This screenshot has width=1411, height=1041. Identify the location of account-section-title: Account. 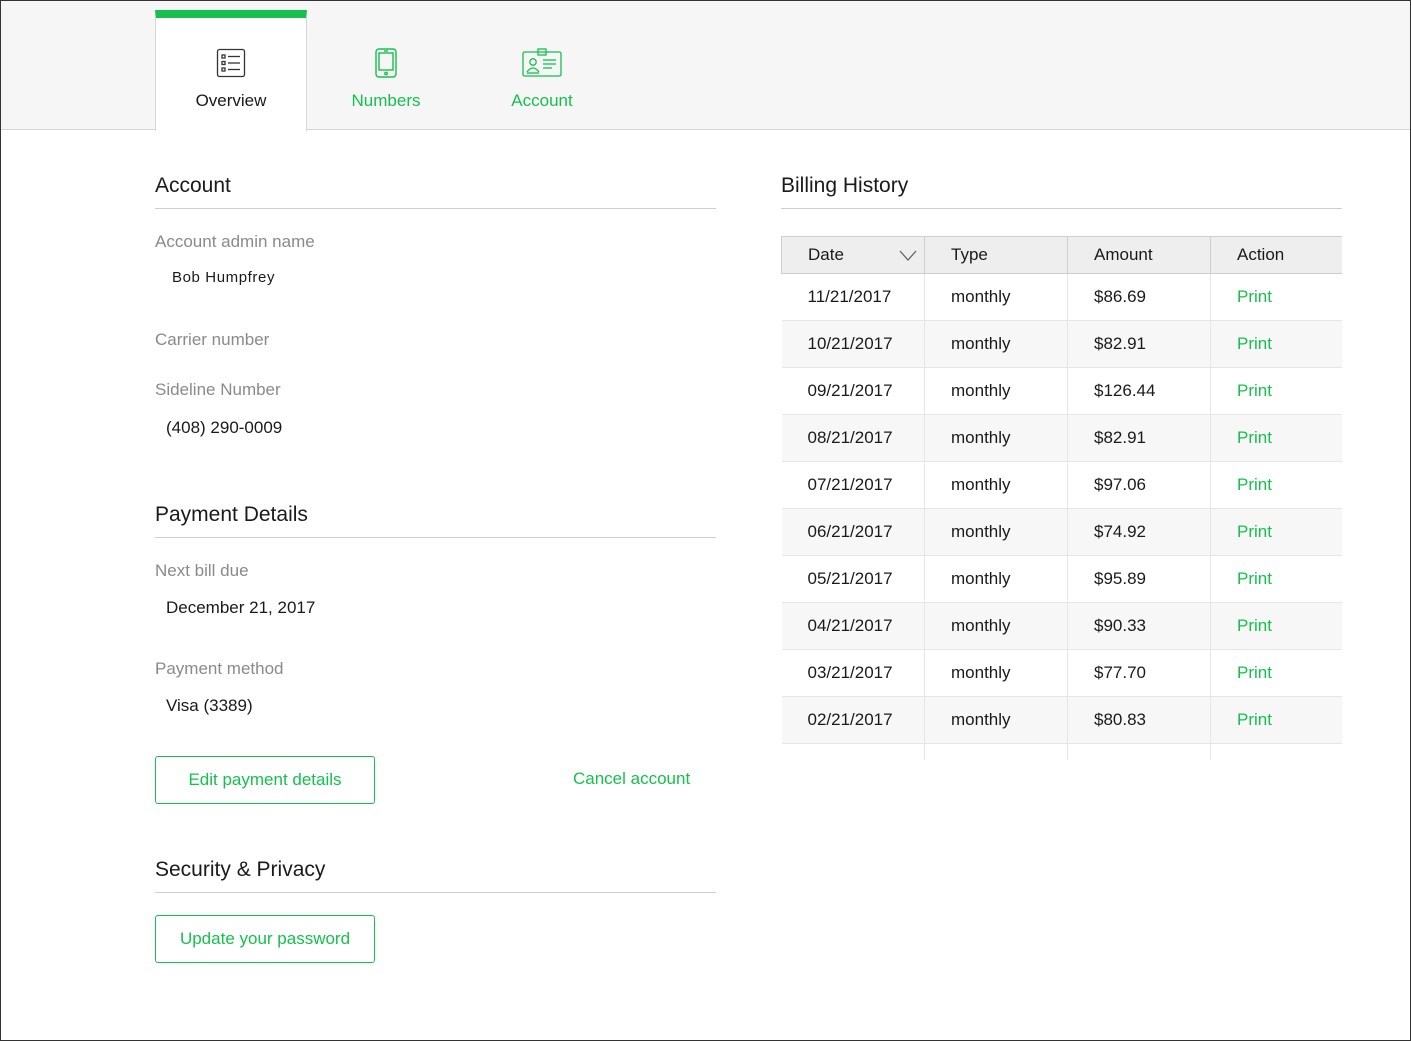
(193, 185).